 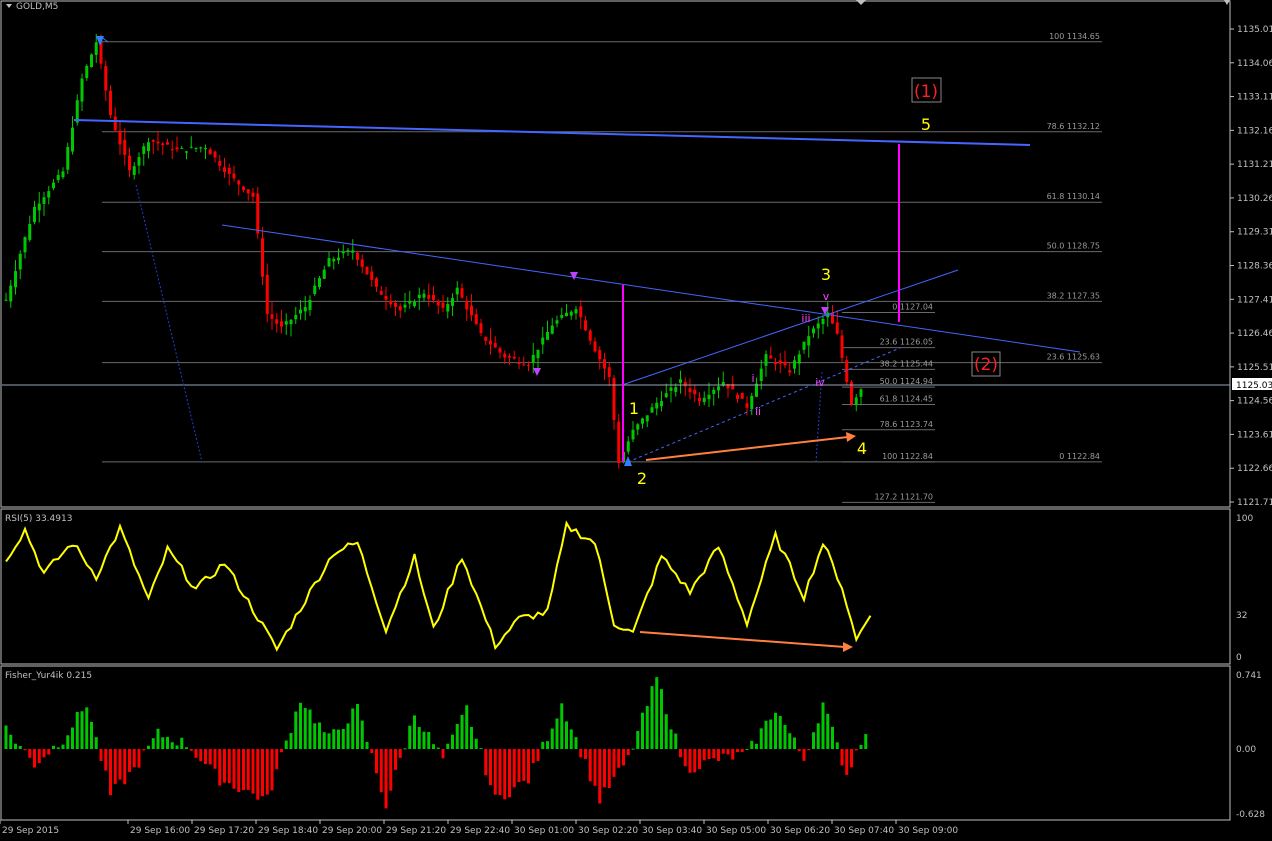 I want to click on subwave-label-v: v, so click(x=826, y=296).